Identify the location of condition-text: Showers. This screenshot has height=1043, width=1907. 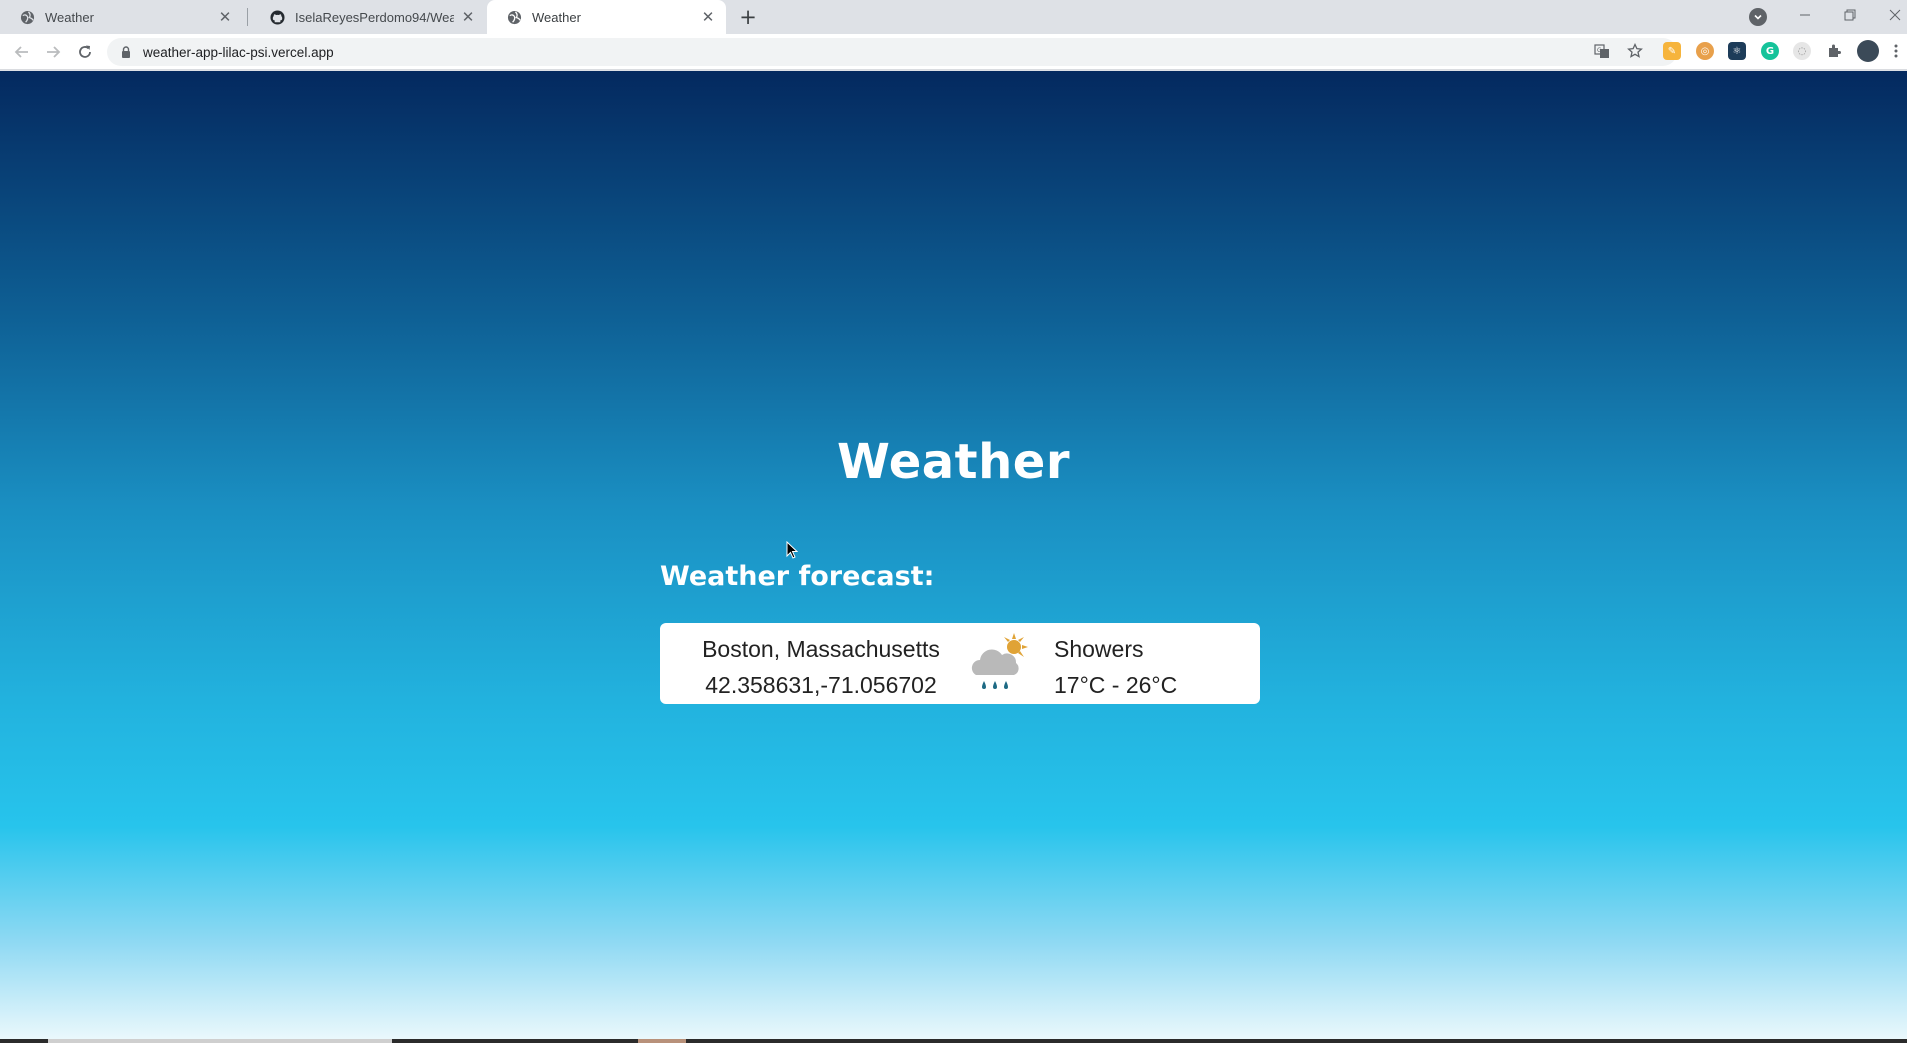
(1099, 649).